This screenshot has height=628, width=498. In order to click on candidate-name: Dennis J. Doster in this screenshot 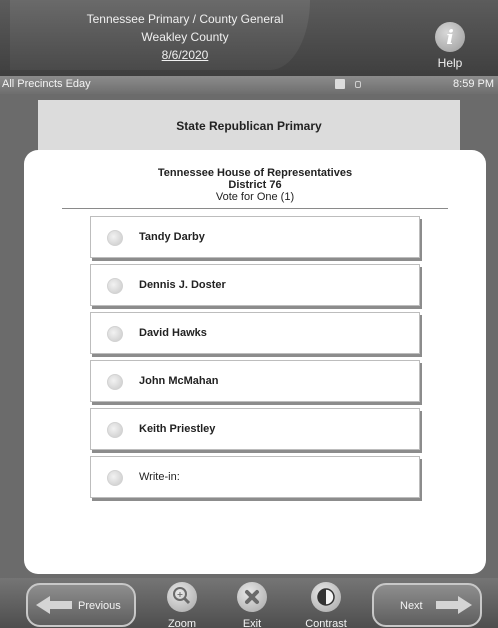, I will do `click(182, 285)`.